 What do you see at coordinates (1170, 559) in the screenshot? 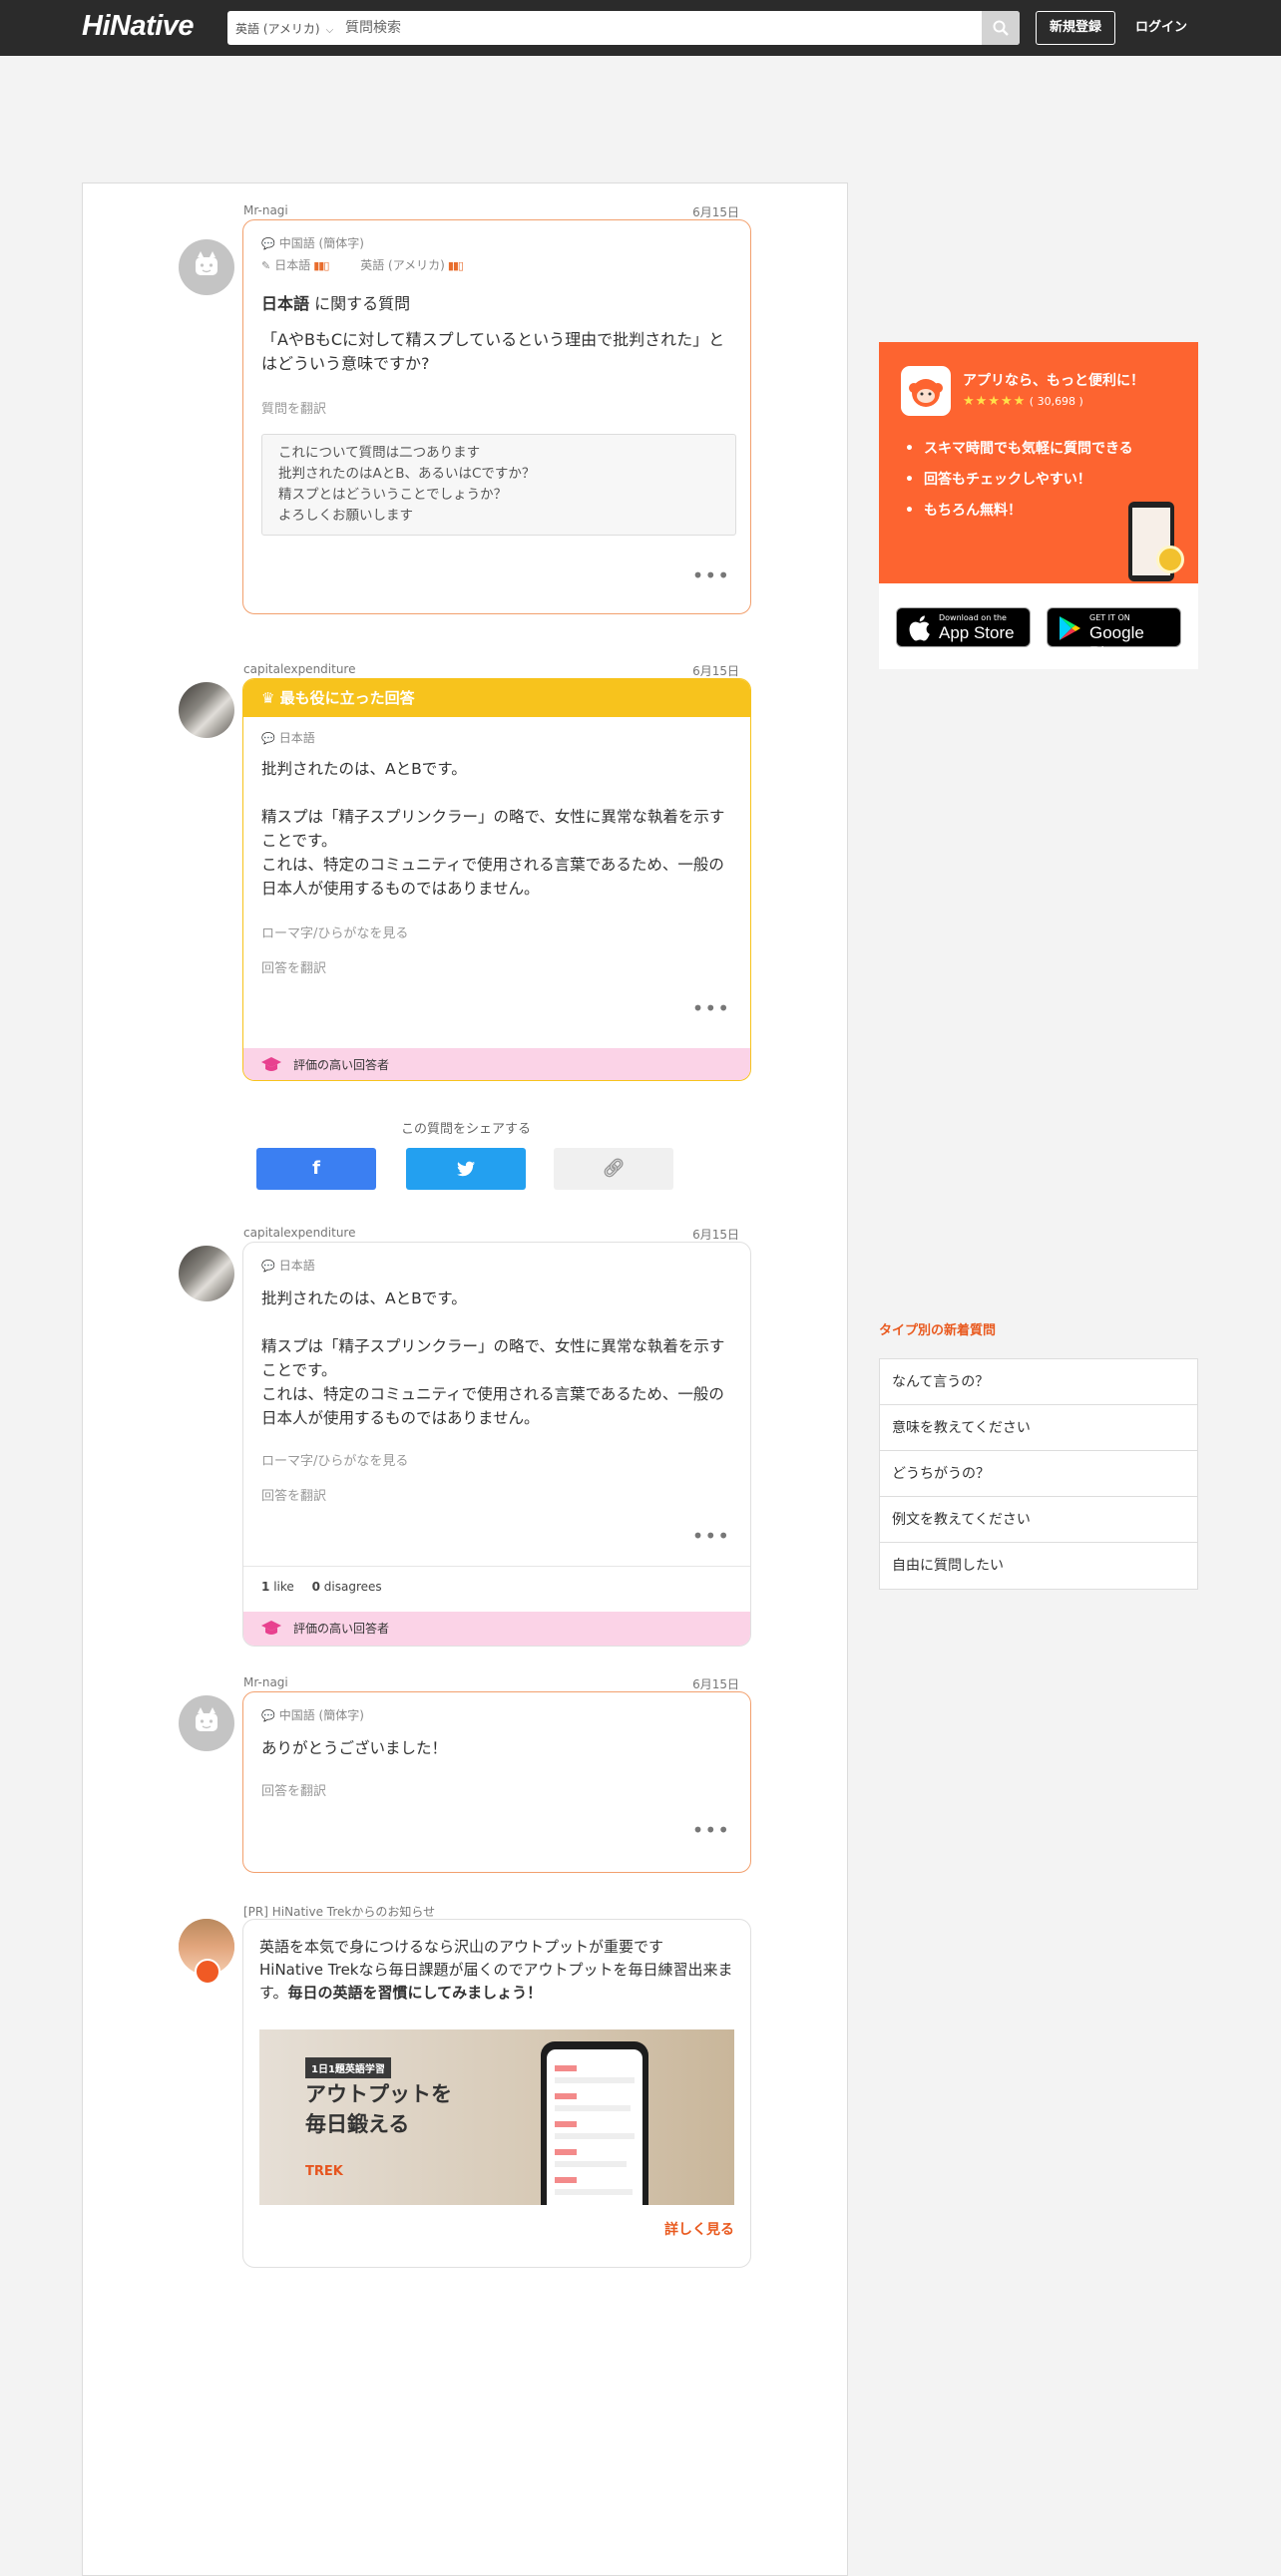
I see `medal-icon` at bounding box center [1170, 559].